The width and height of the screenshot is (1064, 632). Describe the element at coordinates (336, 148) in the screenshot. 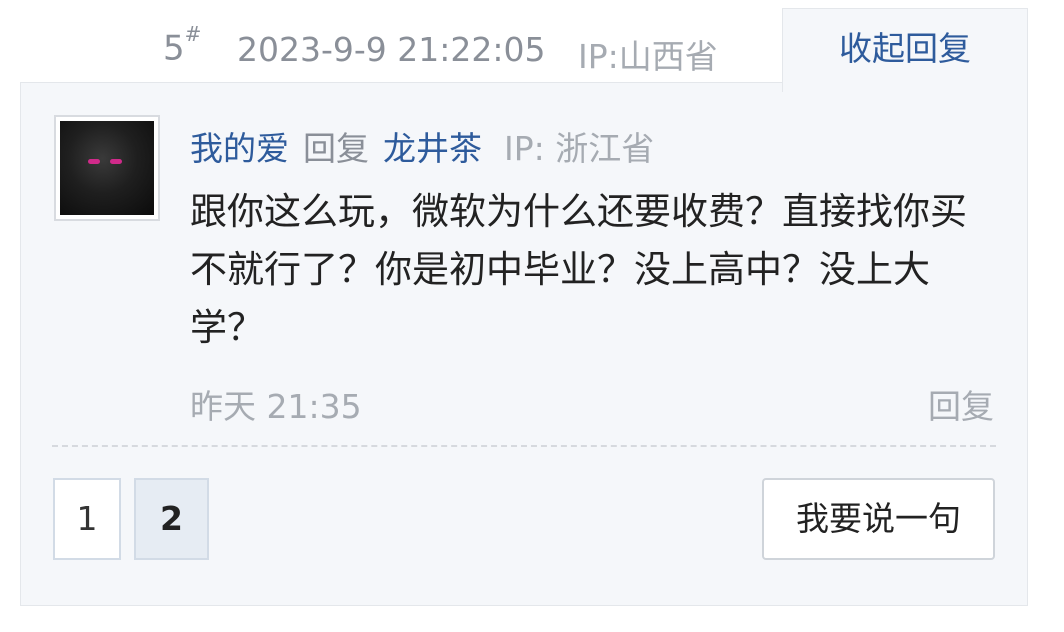

I see `reply-action-label: 回复` at that location.